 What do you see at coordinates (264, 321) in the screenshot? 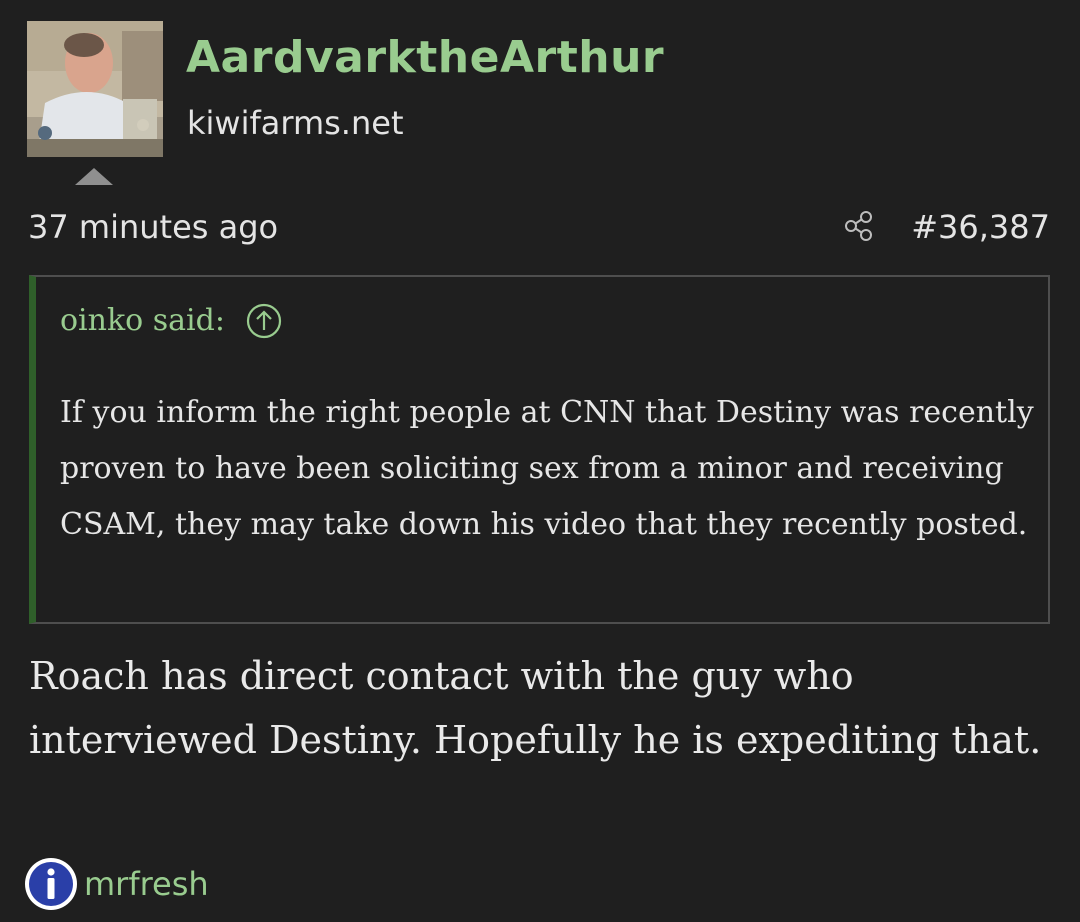
I see `arrow-up-circle-icon` at bounding box center [264, 321].